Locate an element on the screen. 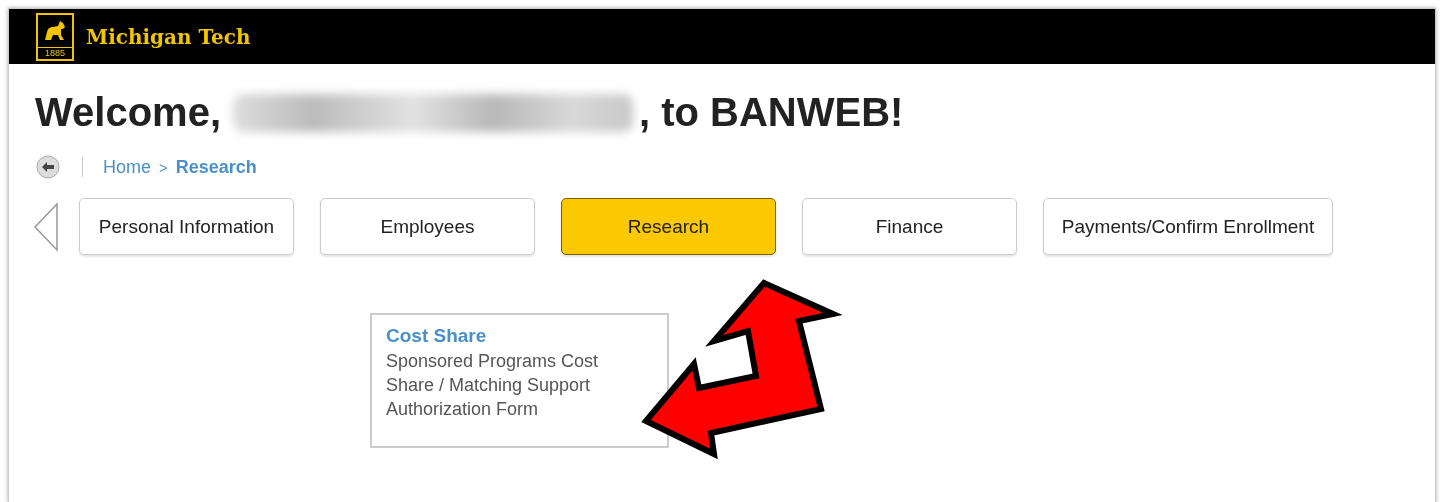 The height and width of the screenshot is (502, 1442). menu-tab: Research is located at coordinates (668, 226).